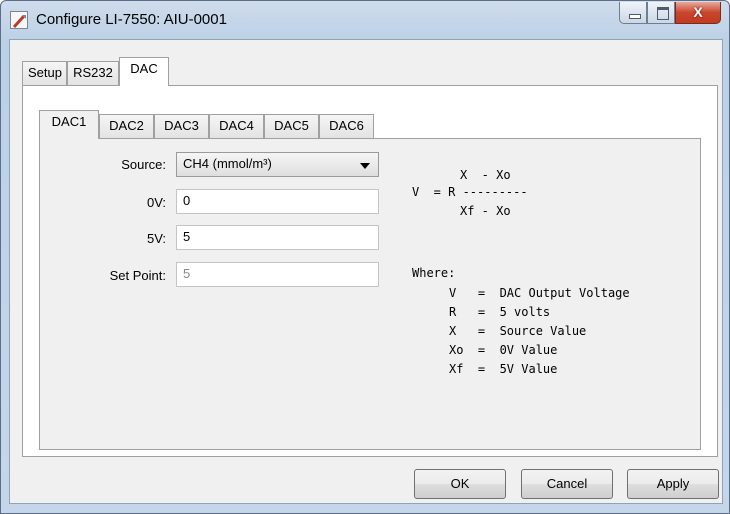  I want to click on tab-rs232: RS232, so click(93, 73).